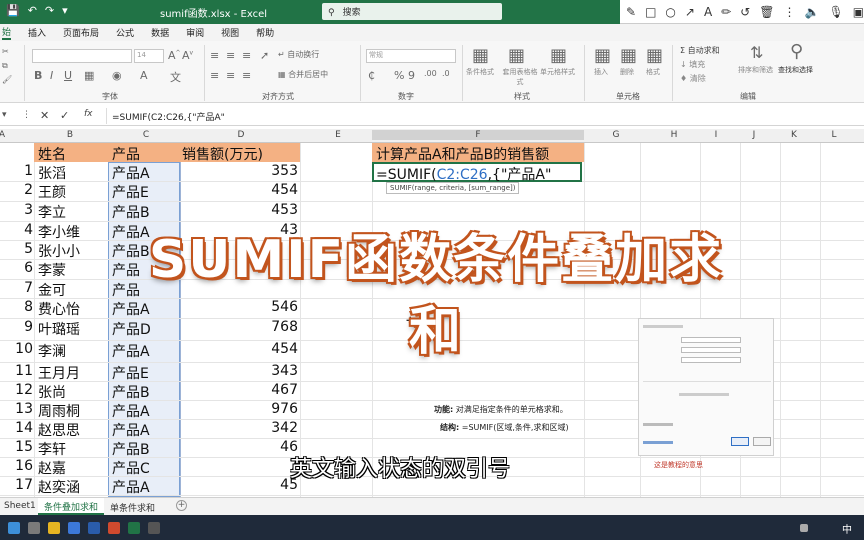 The width and height of the screenshot is (864, 540). What do you see at coordinates (44, 115) in the screenshot?
I see `cancel-icon: ✕` at bounding box center [44, 115].